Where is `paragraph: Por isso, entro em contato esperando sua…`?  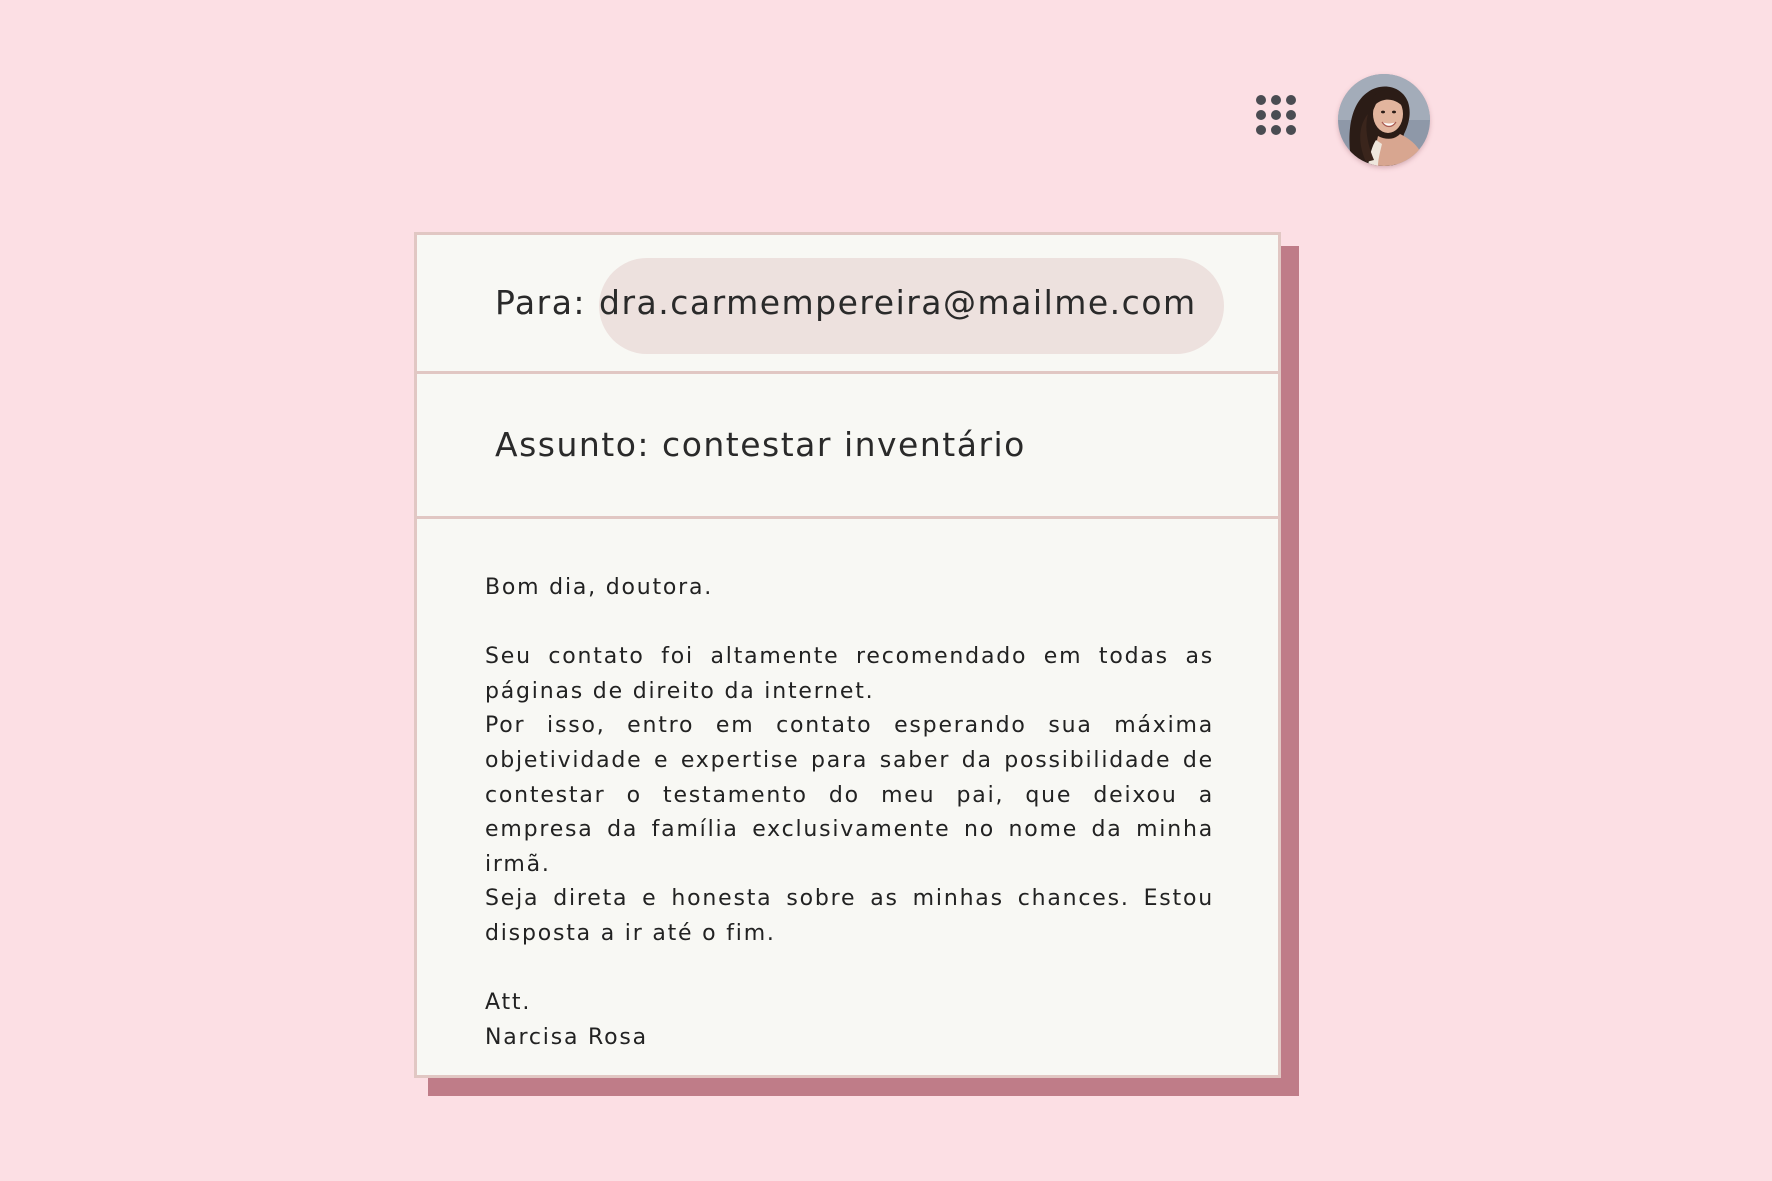 paragraph: Por isso, entro em contato esperando sua… is located at coordinates (849, 795).